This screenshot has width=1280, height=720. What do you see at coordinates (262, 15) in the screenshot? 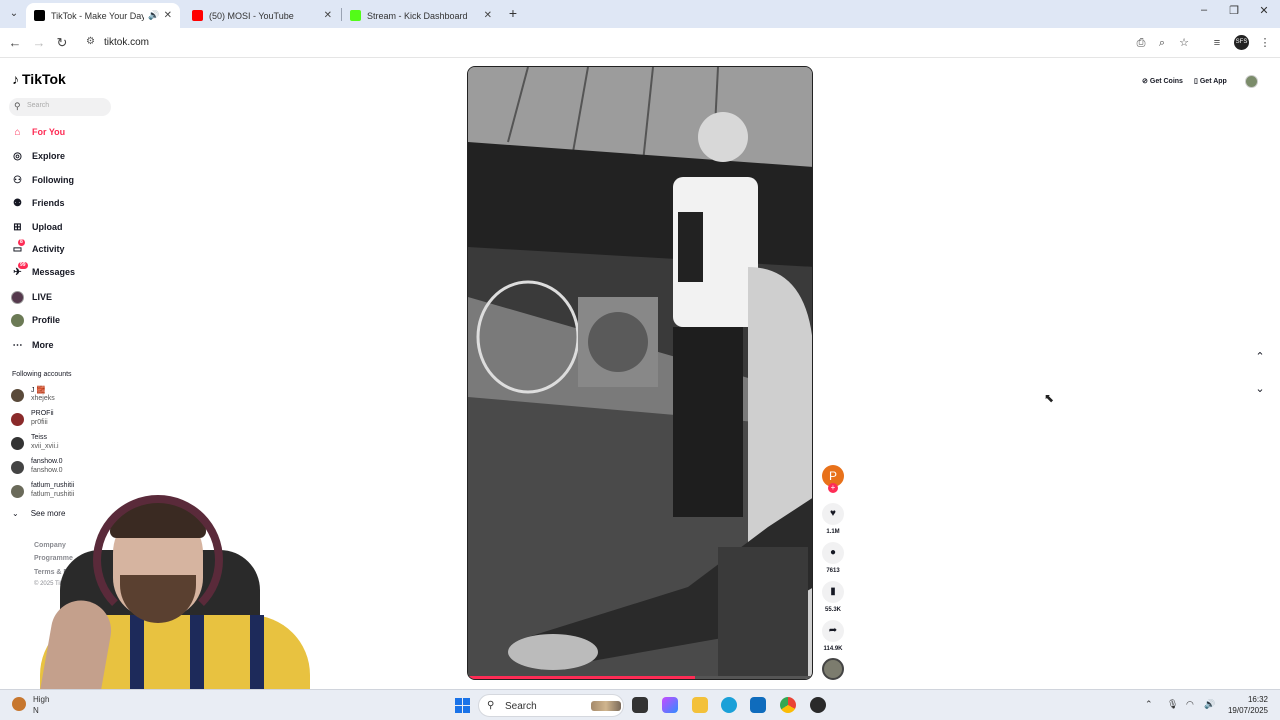
I see `tab-youtube: (50) MOSI - YouTube ✕` at bounding box center [262, 15].